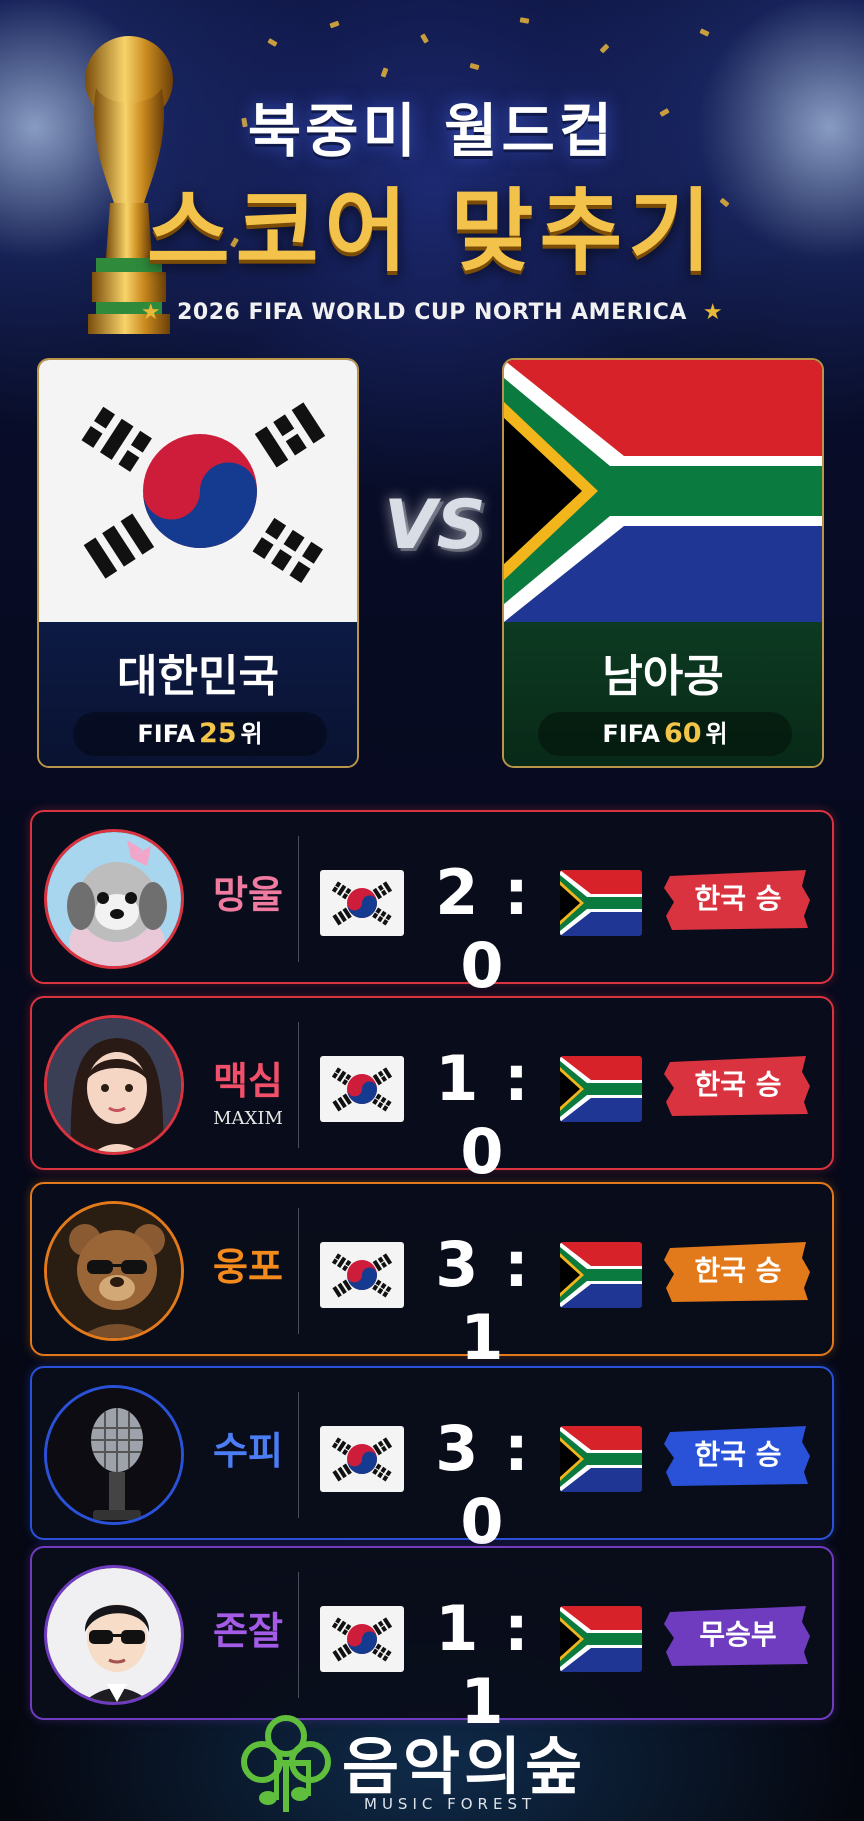  Describe the element at coordinates (114, 1271) in the screenshot. I see `bear-avatar` at that location.